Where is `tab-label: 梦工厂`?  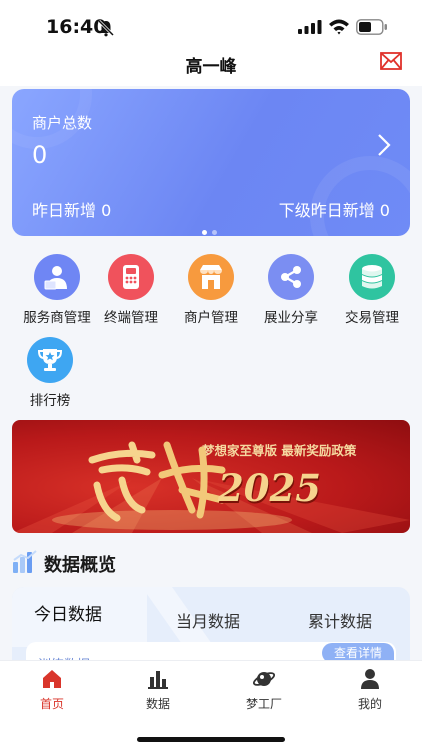 tab-label: 梦工厂 is located at coordinates (263, 704).